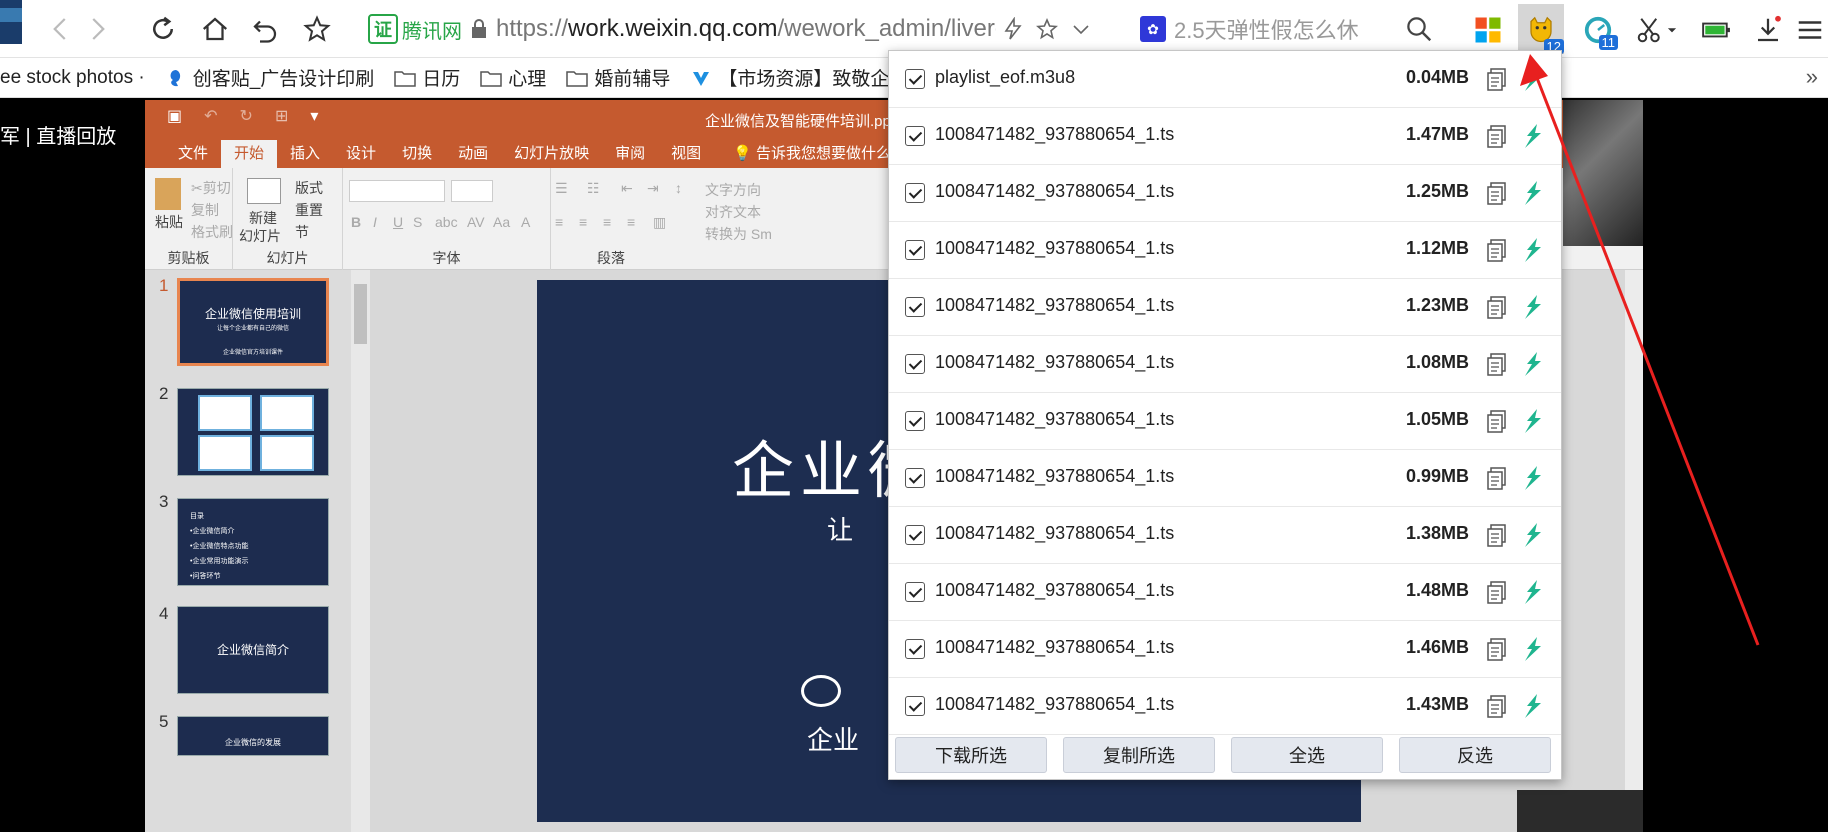 The width and height of the screenshot is (1828, 832). What do you see at coordinates (1225, 193) in the screenshot?
I see `file-row: 1008471482_937880654_1.ts 1.25MB` at bounding box center [1225, 193].